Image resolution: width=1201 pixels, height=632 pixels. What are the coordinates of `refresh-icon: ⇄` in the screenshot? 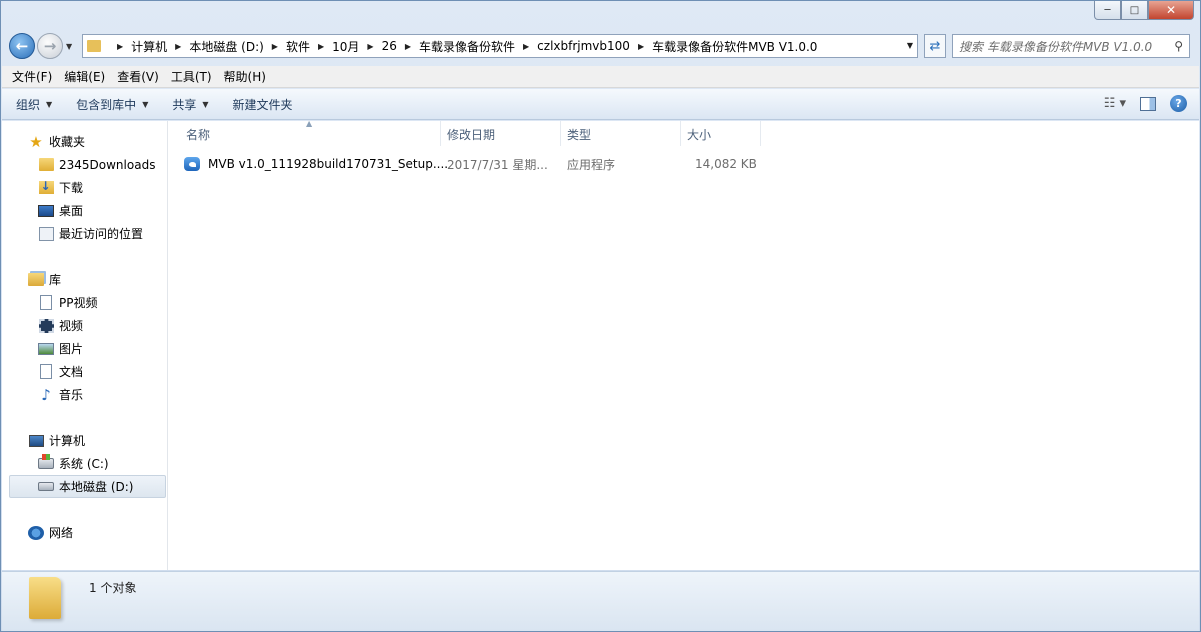 It's located at (935, 46).